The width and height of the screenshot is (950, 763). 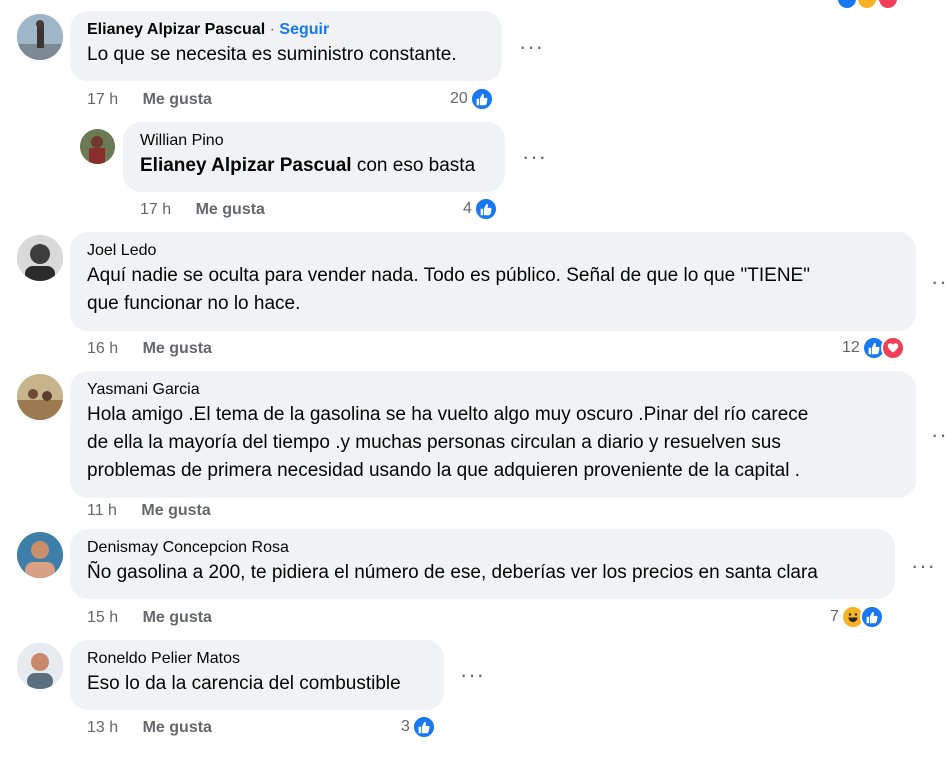 I want to click on comment-text: Eso lo da la carencia del combustible, so click(x=244, y=683).